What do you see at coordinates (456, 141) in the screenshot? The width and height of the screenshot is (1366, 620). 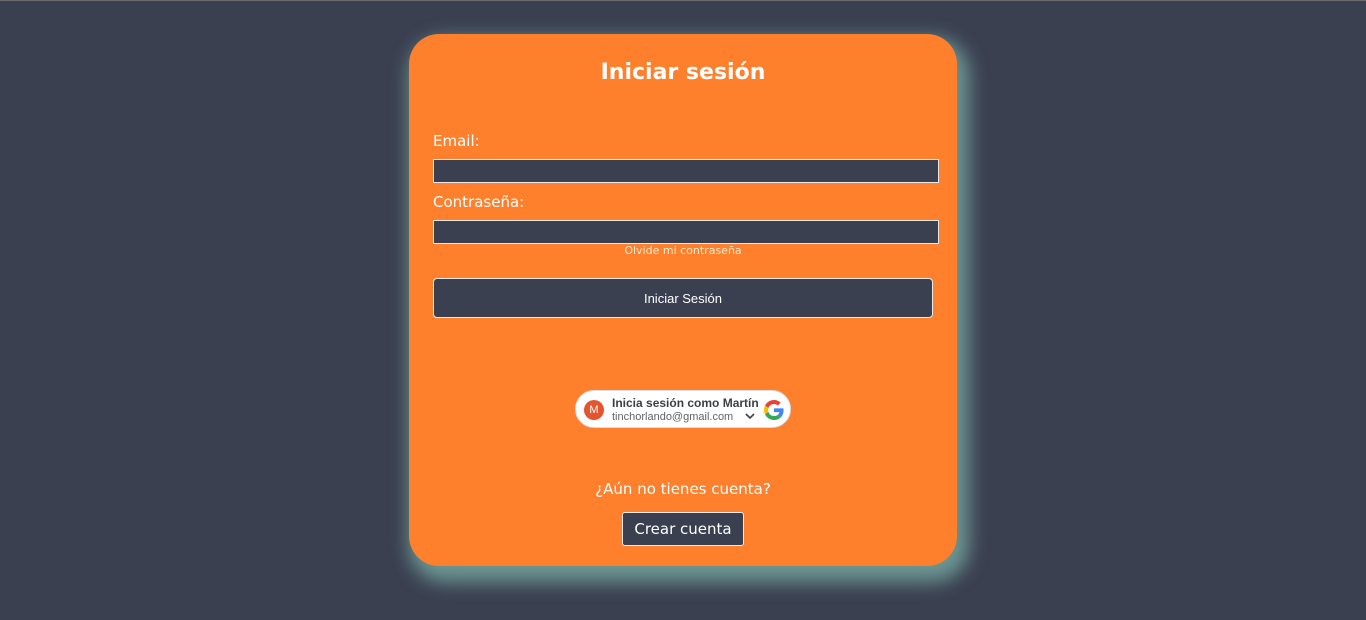 I see `email-label: Email:` at bounding box center [456, 141].